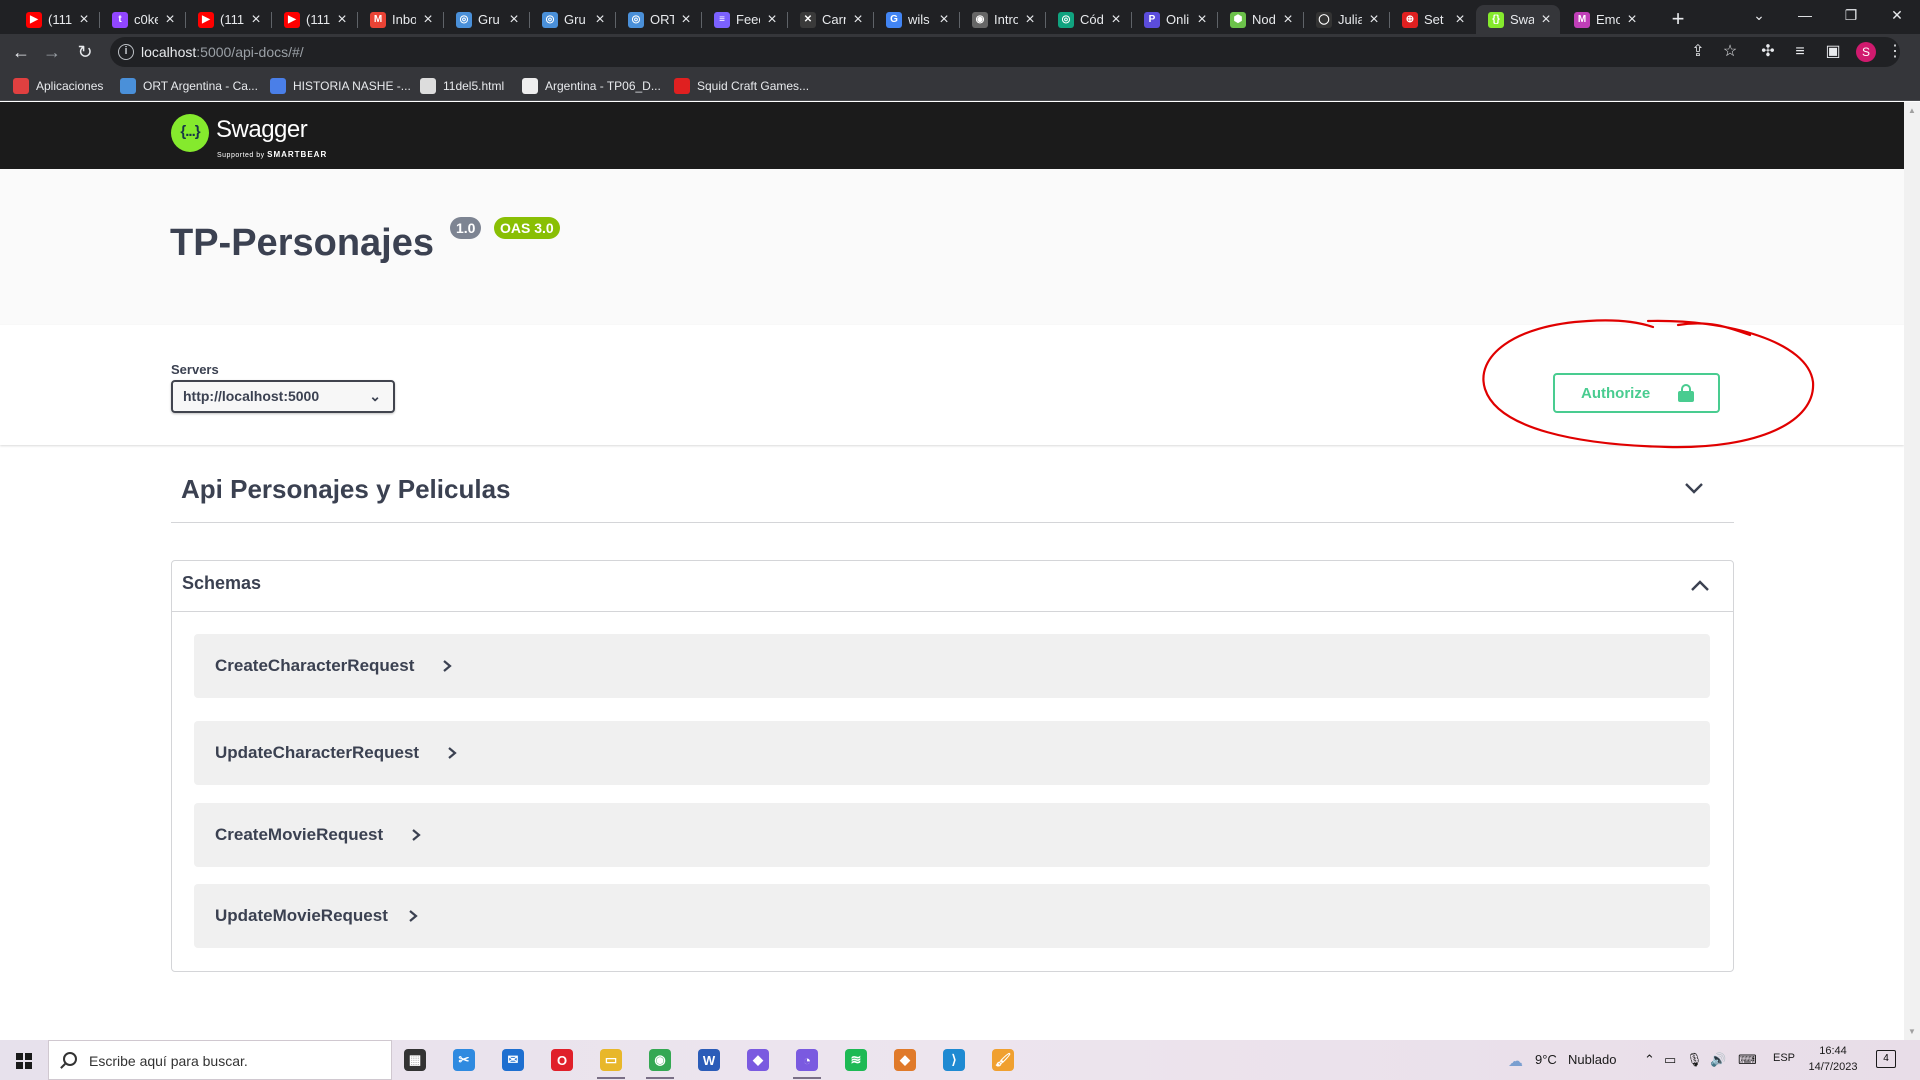 Image resolution: width=1920 pixels, height=1080 pixels. I want to click on minimize-button: —, so click(1805, 15).